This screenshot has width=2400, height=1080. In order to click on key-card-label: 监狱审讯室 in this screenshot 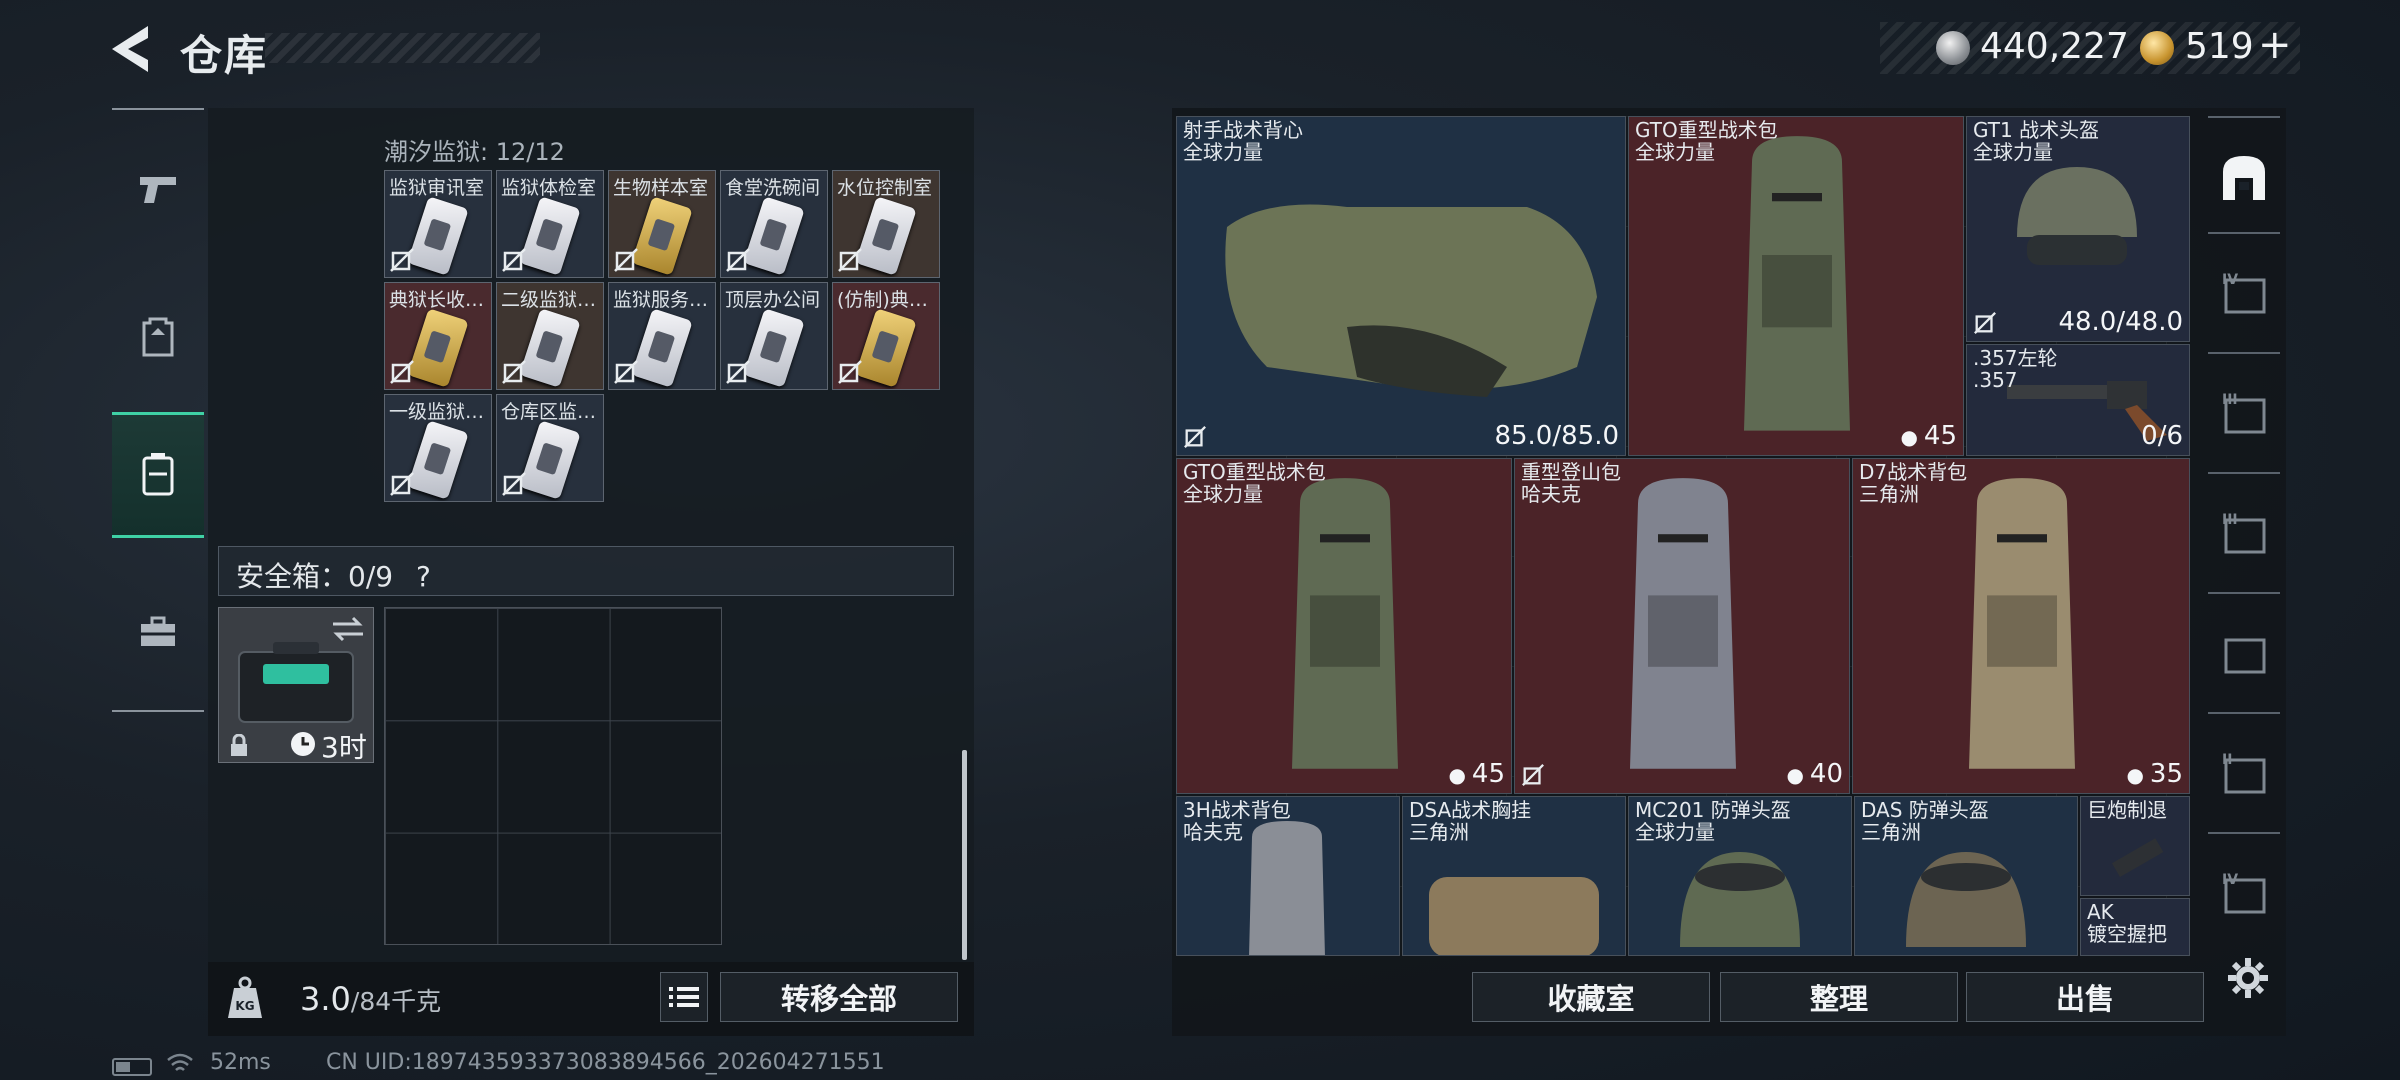, I will do `click(437, 188)`.